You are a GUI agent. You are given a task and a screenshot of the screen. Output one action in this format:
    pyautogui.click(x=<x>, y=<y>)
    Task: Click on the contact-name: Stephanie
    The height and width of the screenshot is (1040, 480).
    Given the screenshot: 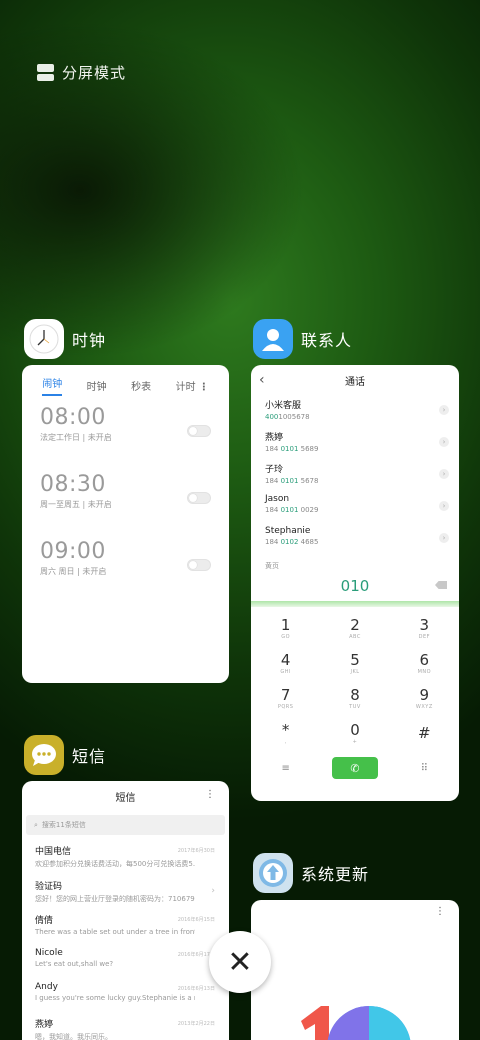 What is the action you would take?
    pyautogui.click(x=288, y=531)
    